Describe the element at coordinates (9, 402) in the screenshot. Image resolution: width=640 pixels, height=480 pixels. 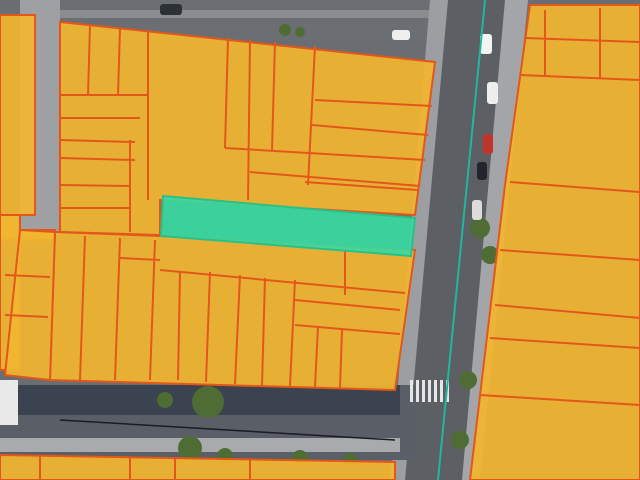
I see `white-roof` at that location.